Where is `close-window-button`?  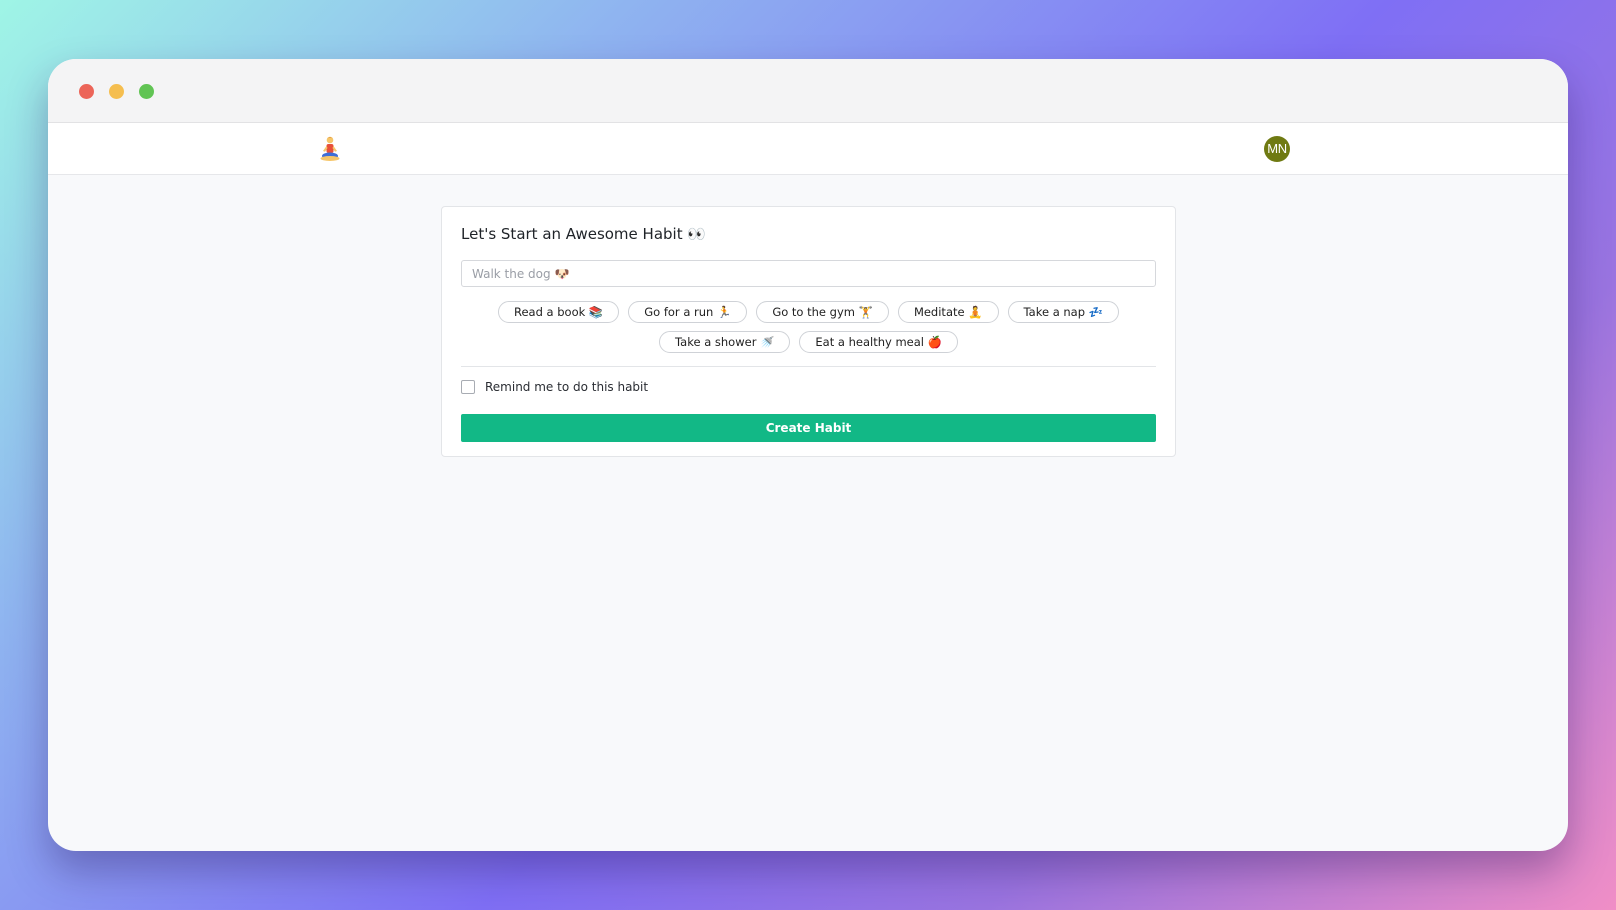 close-window-button is located at coordinates (86, 91).